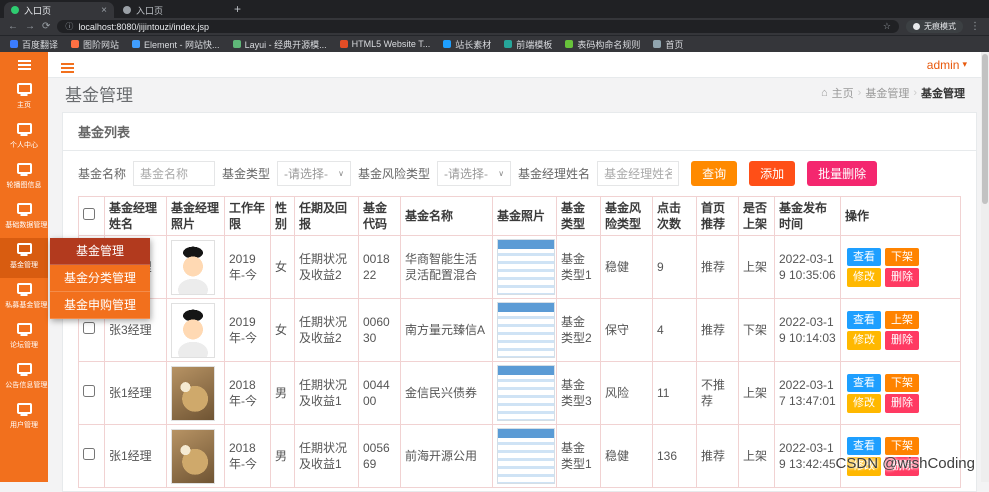 The image size is (989, 492). What do you see at coordinates (717, 393) in the screenshot?
I see `recommend-cell: 不推荐` at bounding box center [717, 393].